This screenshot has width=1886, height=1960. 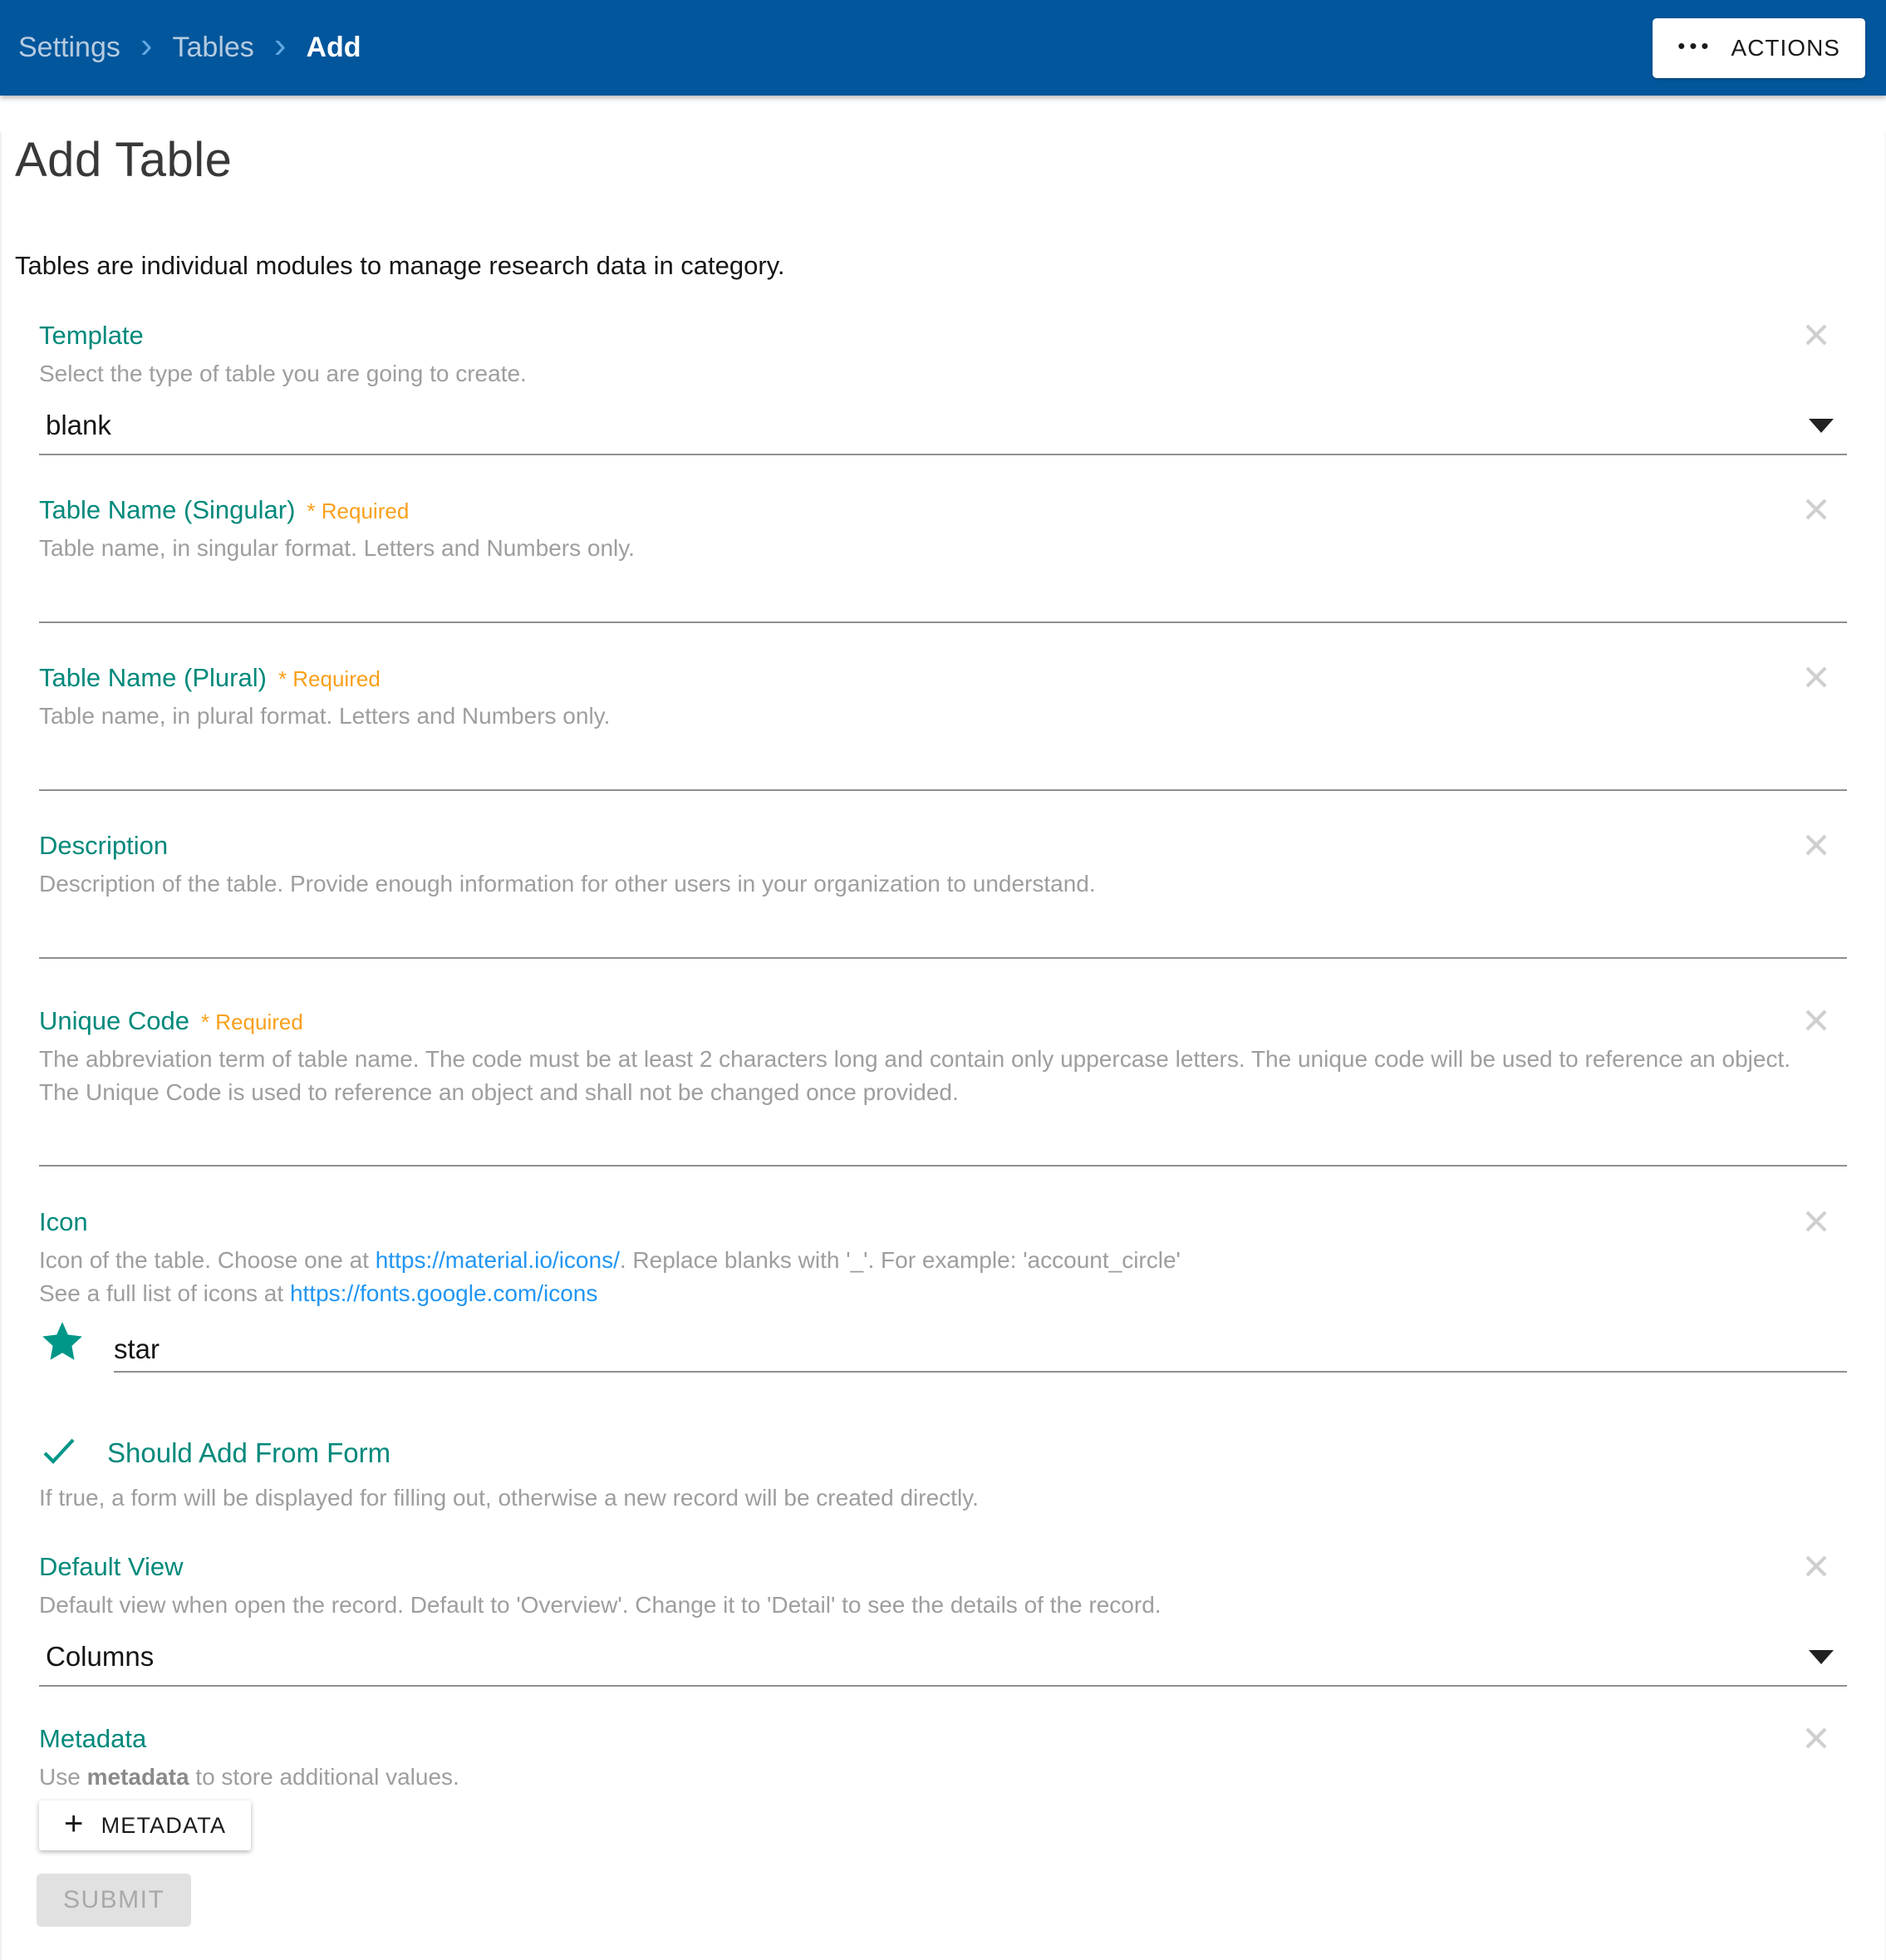 What do you see at coordinates (943, 1777) in the screenshot?
I see `metadata-help: Use metadata to store additional values.` at bounding box center [943, 1777].